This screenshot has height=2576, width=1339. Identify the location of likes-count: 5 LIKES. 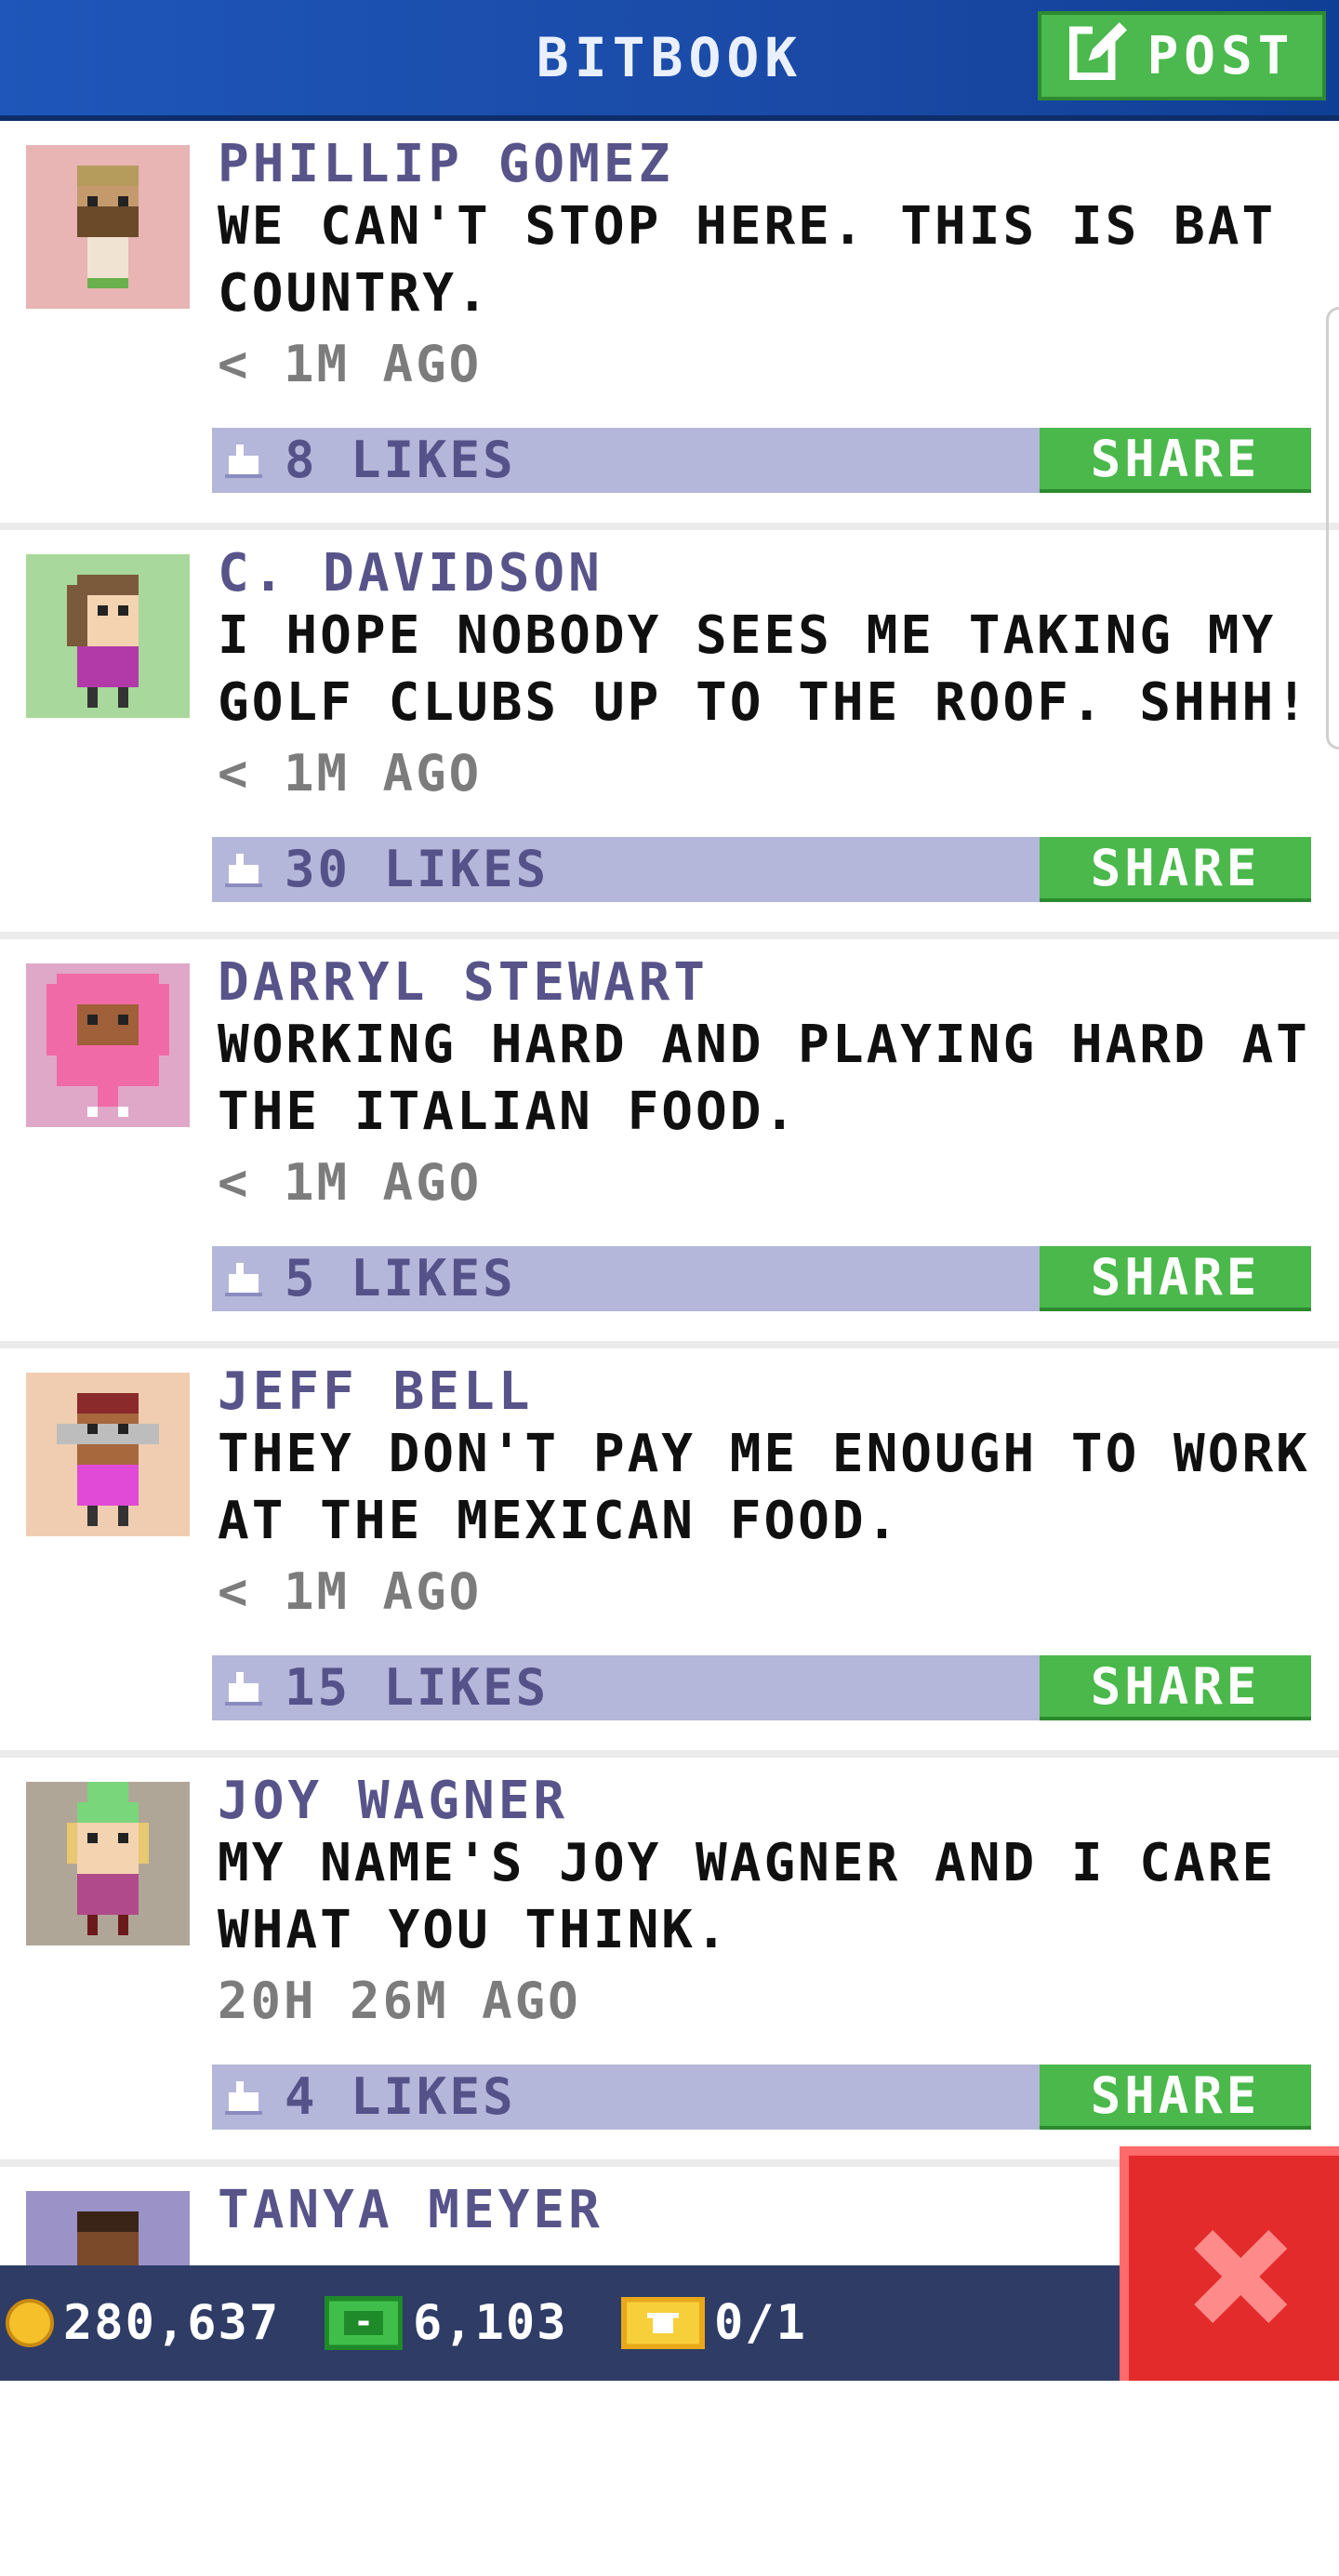
(400, 1278).